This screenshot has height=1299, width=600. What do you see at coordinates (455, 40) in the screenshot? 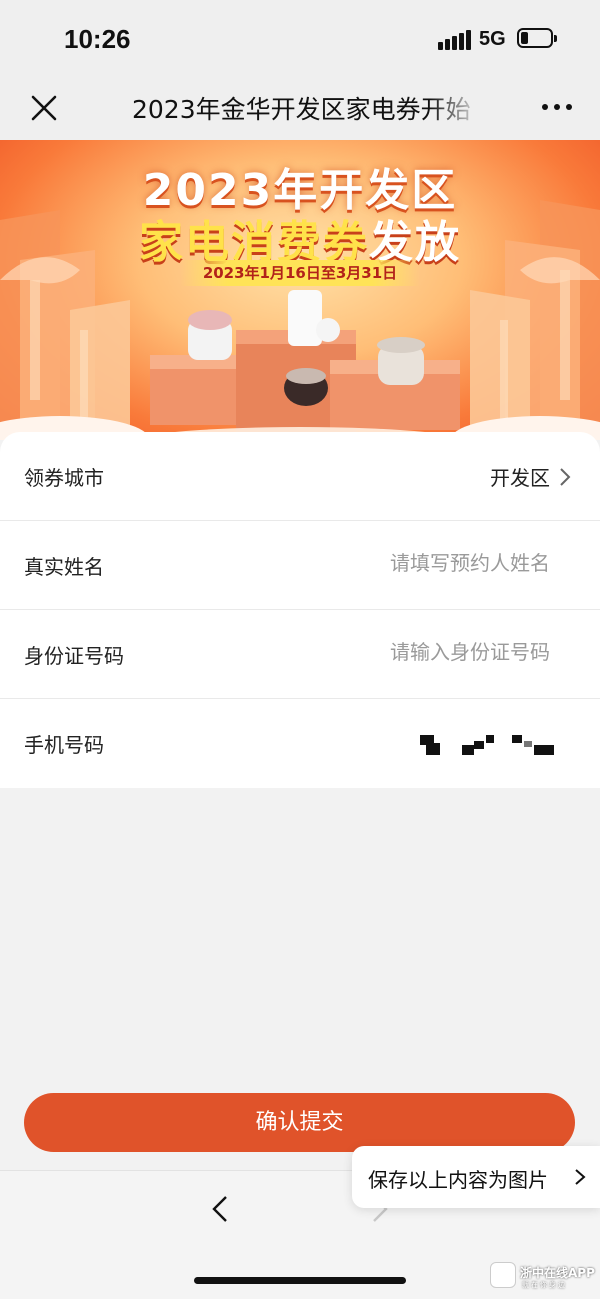
I see `signal-icon` at bounding box center [455, 40].